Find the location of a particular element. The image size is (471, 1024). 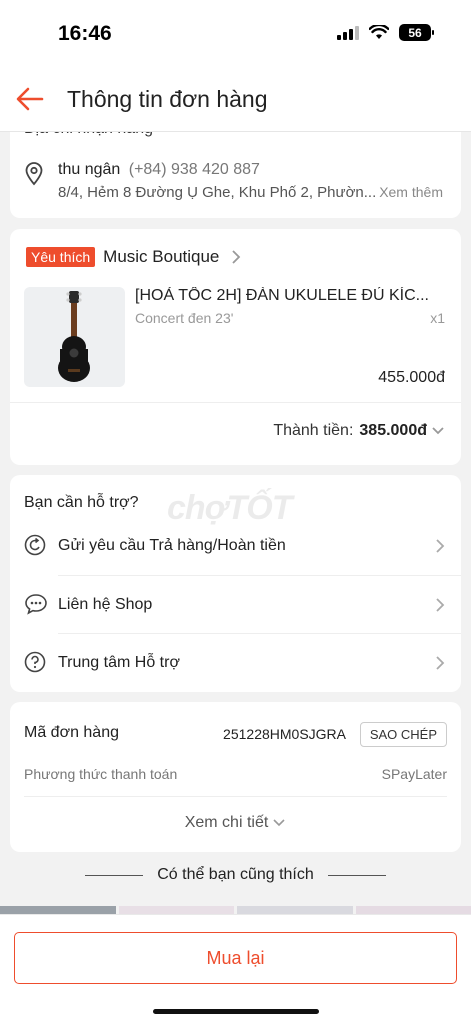

battery-icon: 56 is located at coordinates (416, 32).